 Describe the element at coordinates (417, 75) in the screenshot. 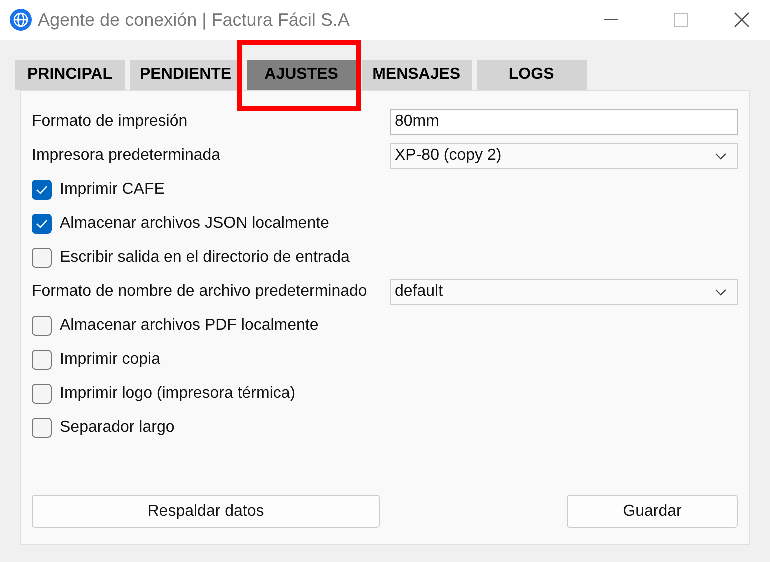

I see `tab: MENSAJES` at that location.